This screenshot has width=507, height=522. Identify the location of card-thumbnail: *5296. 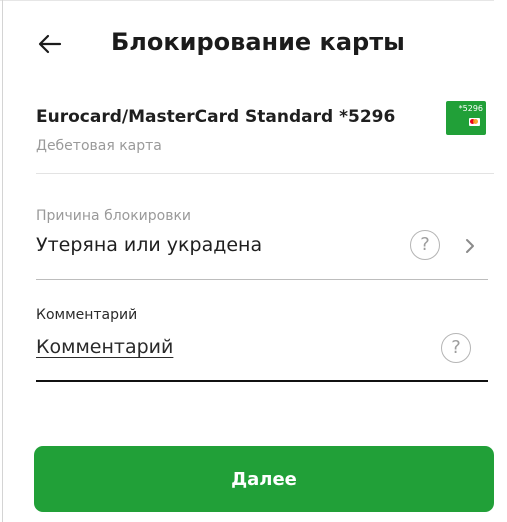
(466, 118).